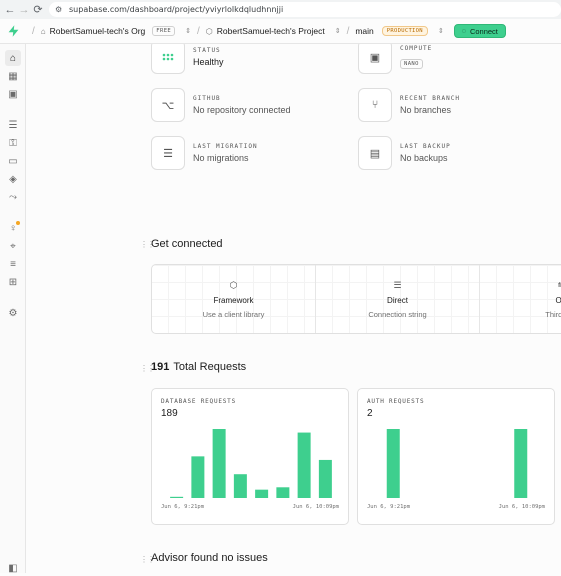 This screenshot has width=561, height=576. Describe the element at coordinates (198, 401) in the screenshot. I see `chart-title: DATABASE REQUESTS` at that location.